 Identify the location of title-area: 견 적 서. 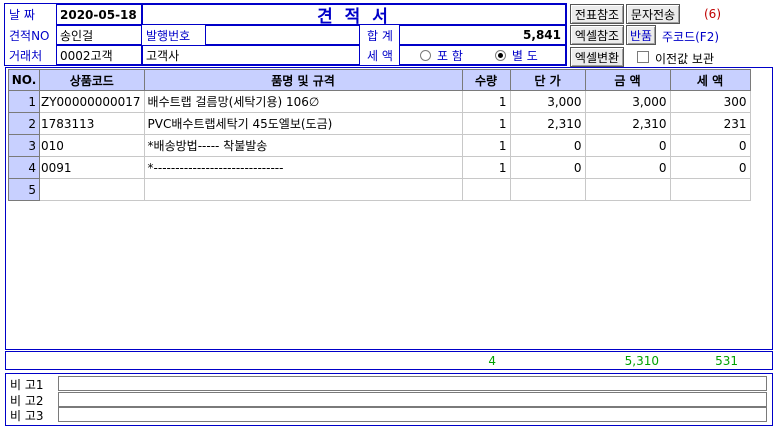
(354, 15).